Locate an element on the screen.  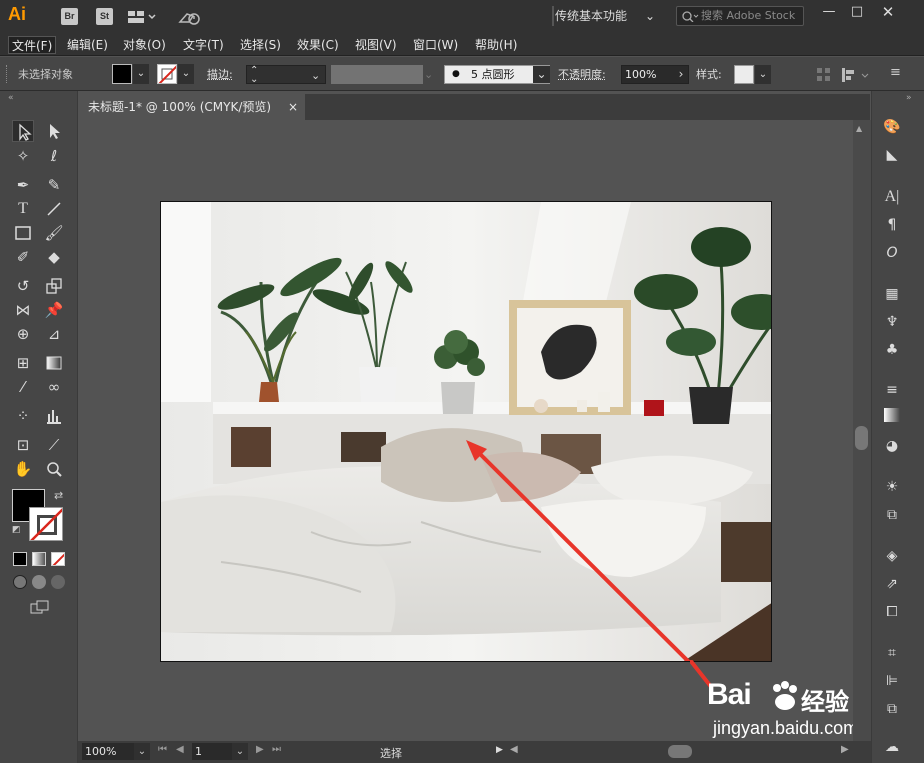
cc-libraries-panel-button: ☁ is located at coordinates (892, 747).